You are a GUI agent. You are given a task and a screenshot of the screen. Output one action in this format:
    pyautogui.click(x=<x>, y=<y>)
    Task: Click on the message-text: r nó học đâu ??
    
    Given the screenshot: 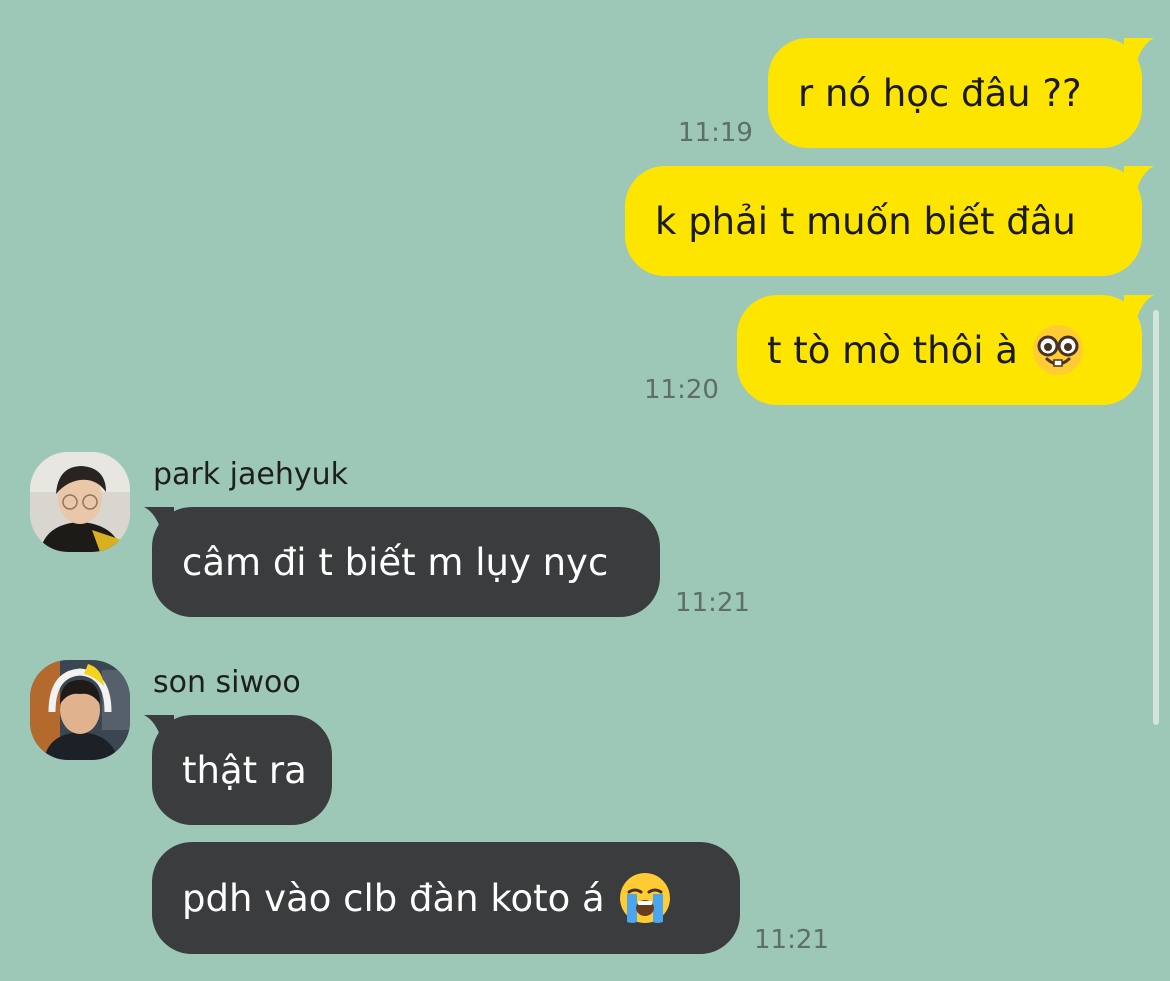 What is the action you would take?
    pyautogui.click(x=940, y=93)
    